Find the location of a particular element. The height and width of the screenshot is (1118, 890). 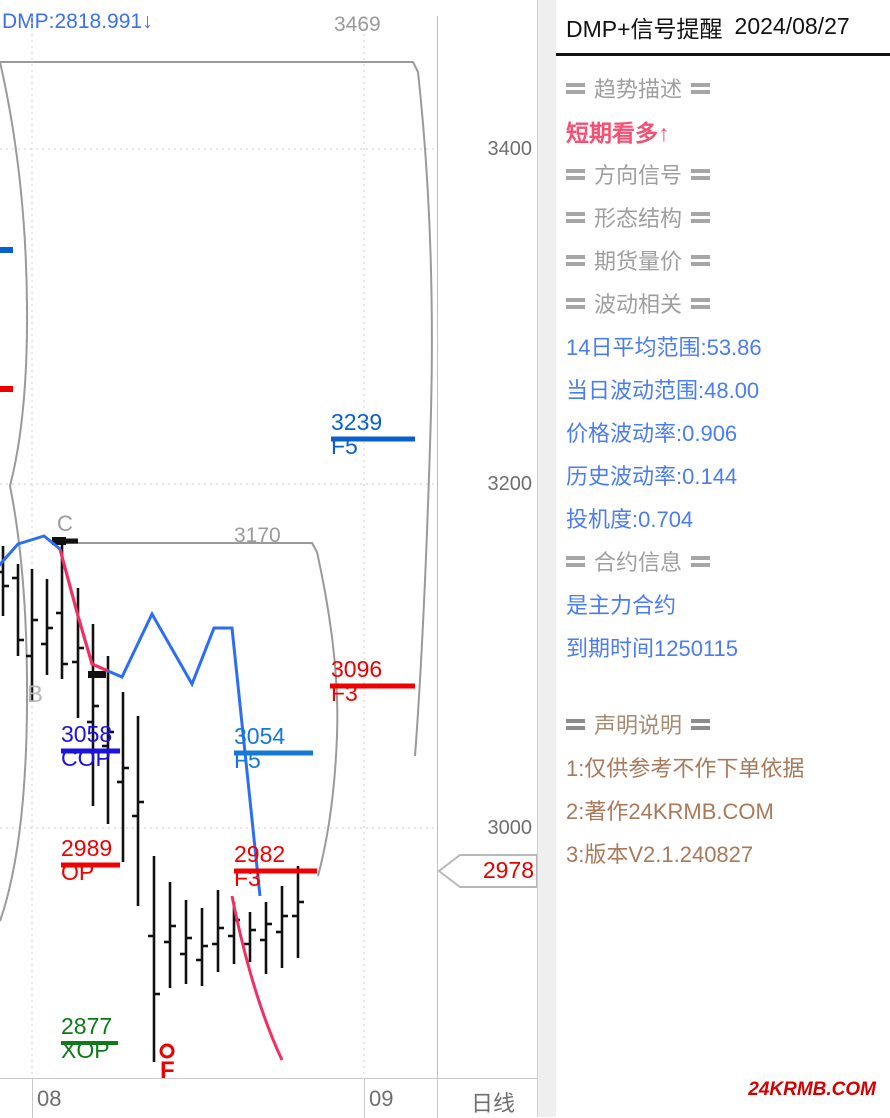

price-tick-3000: 3000 is located at coordinates (510, 828).